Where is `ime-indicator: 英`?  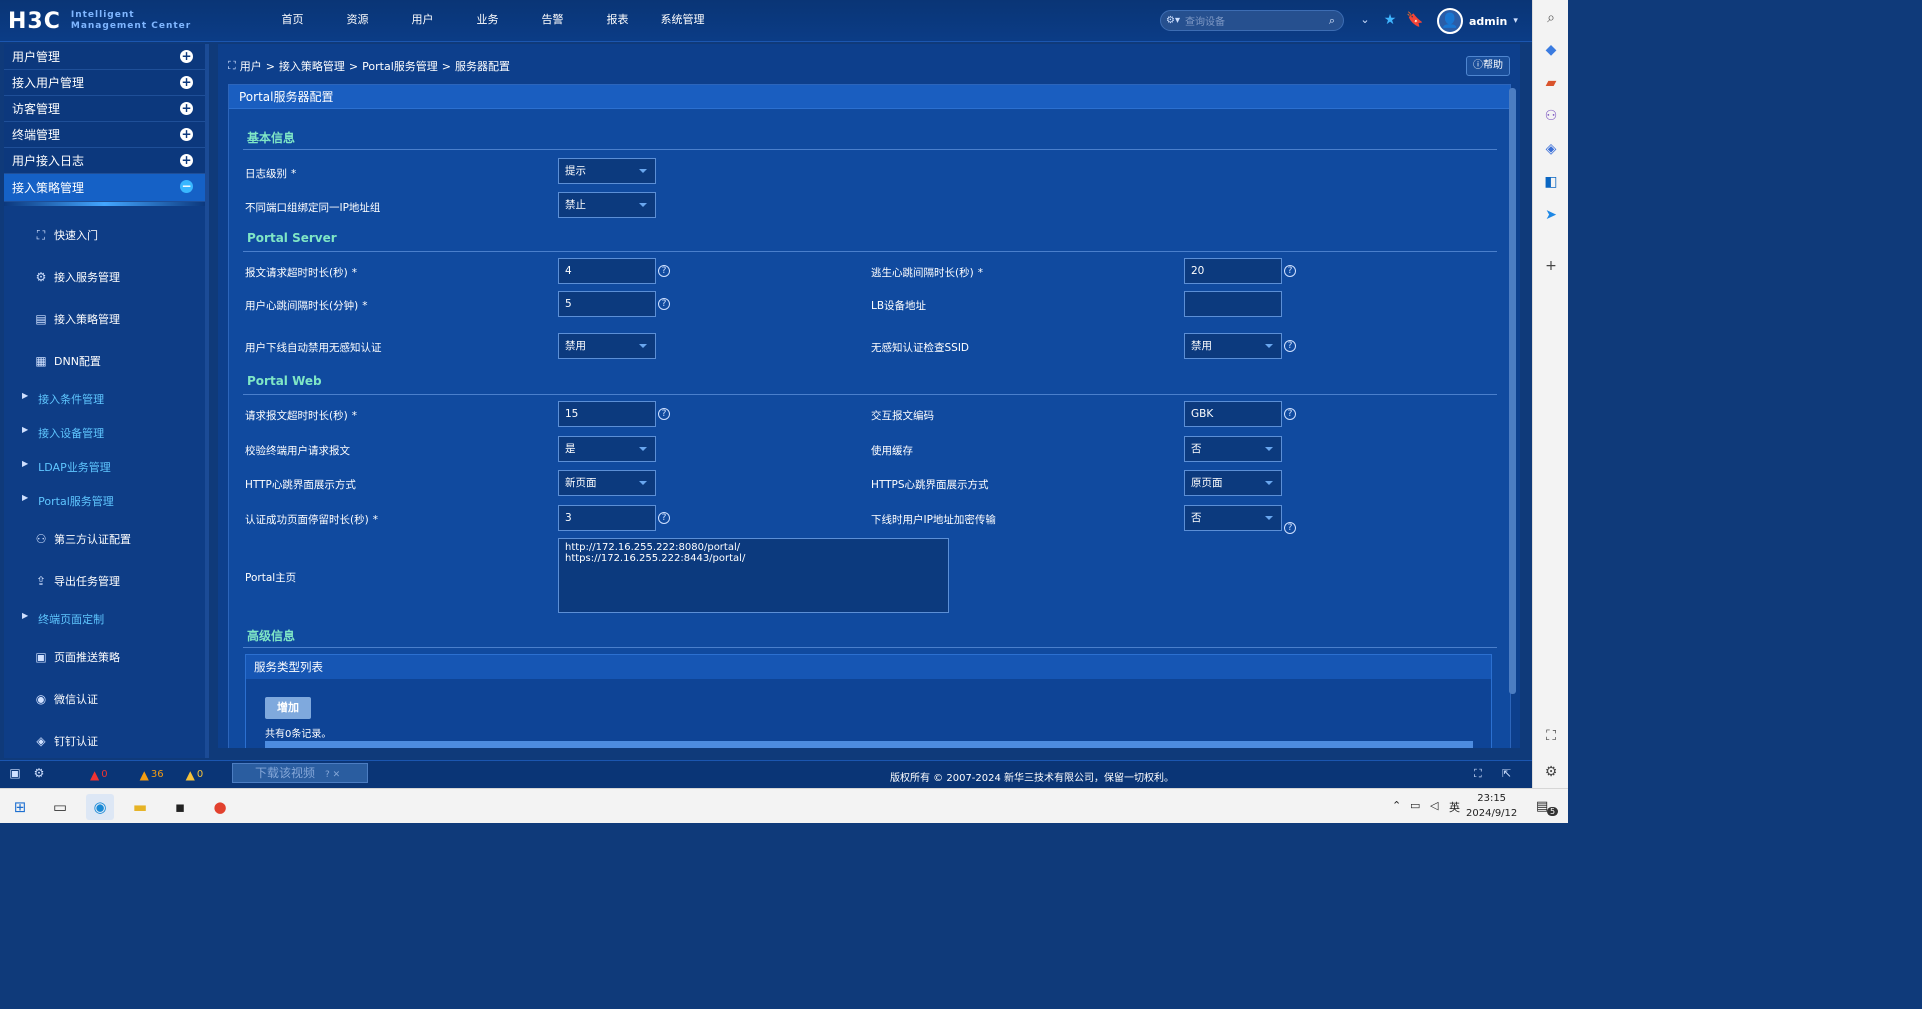 ime-indicator: 英 is located at coordinates (1454, 807).